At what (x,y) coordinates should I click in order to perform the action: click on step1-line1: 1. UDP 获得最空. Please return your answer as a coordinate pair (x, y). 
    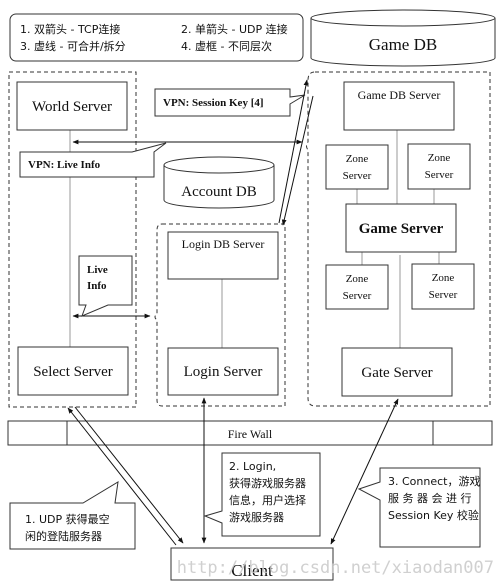
    Looking at the image, I should click on (67, 519).